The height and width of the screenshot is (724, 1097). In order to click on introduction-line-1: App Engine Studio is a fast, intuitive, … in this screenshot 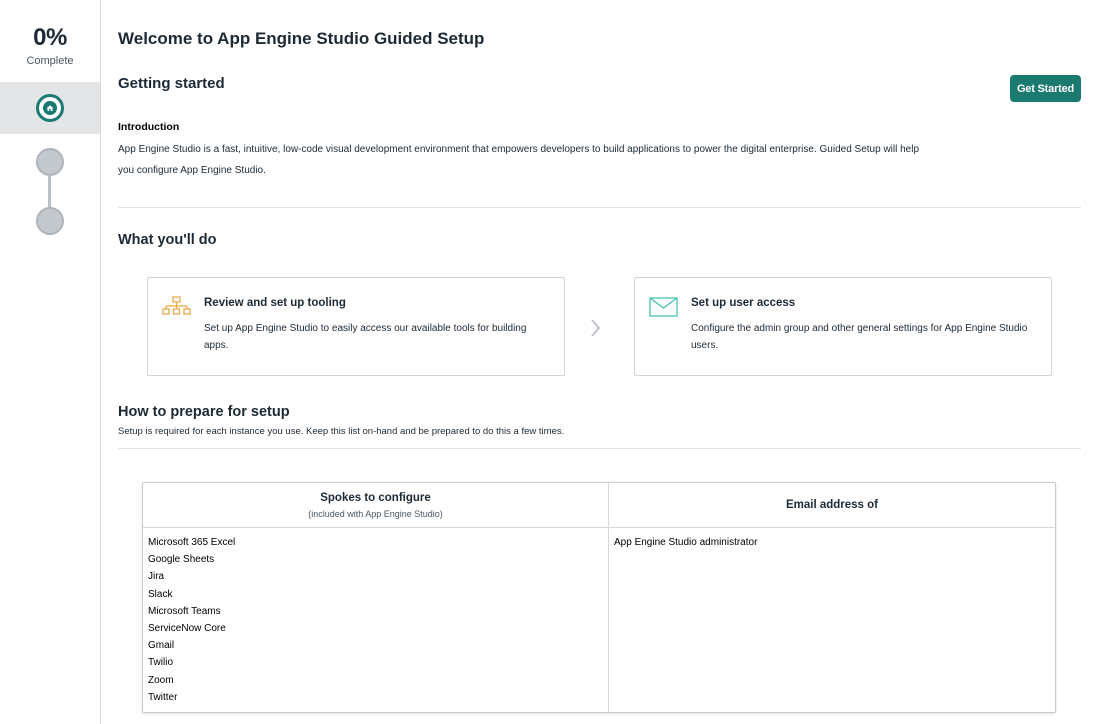, I will do `click(519, 149)`.